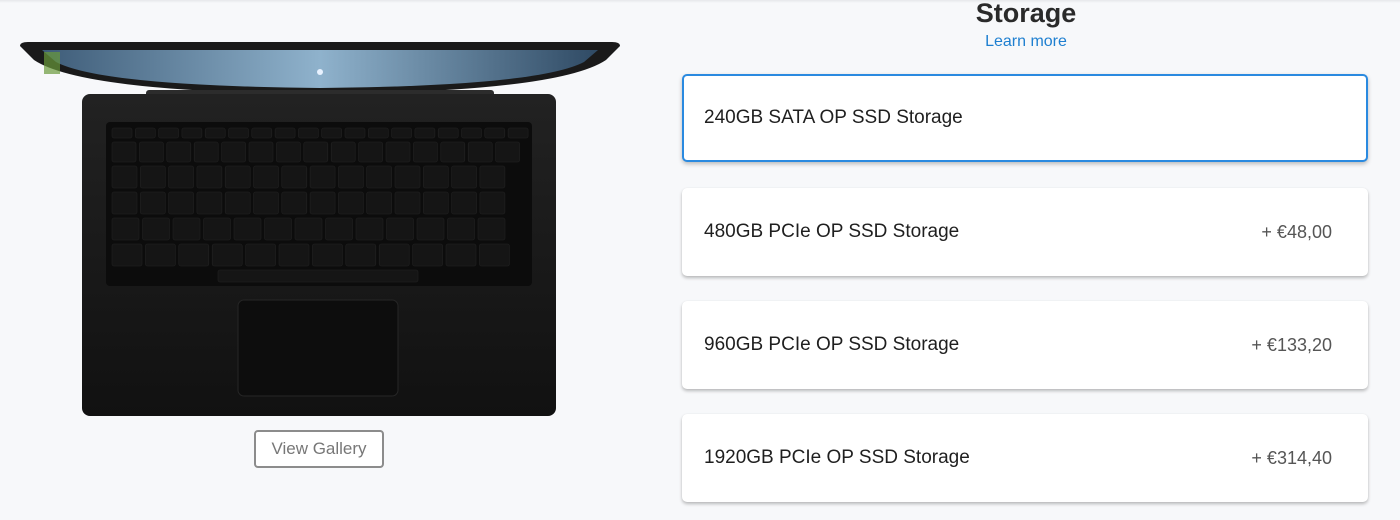  Describe the element at coordinates (1026, 42) in the screenshot. I see `learn-more-link: Learn more` at that location.